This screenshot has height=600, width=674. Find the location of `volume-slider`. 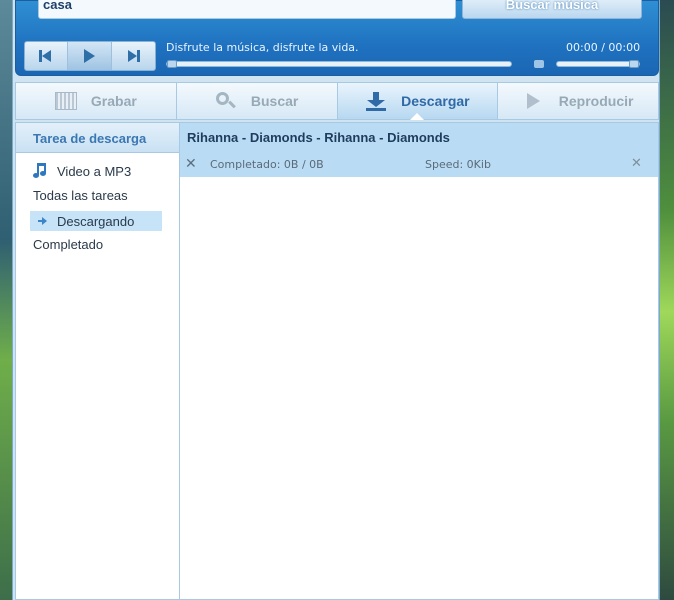

volume-slider is located at coordinates (598, 64).